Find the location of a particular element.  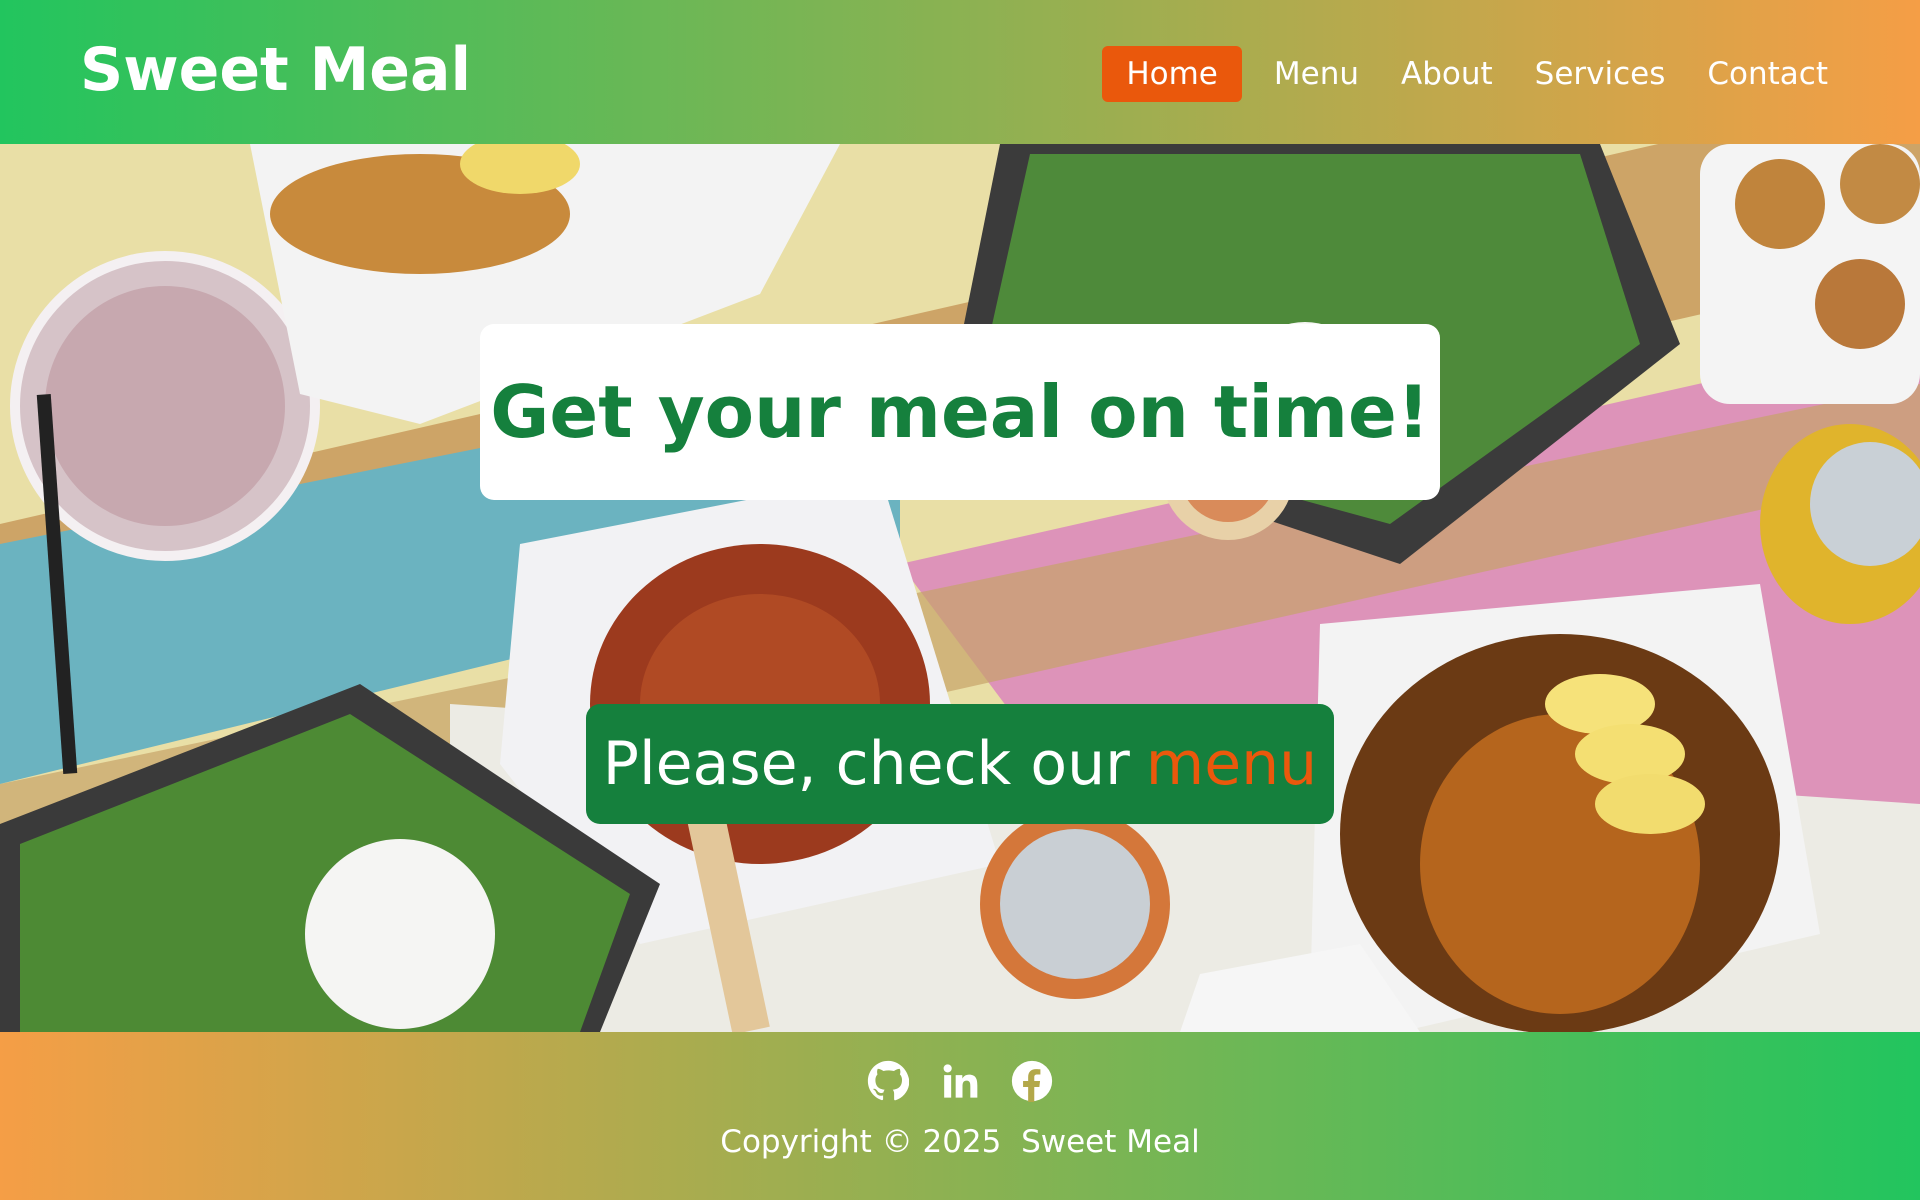

linkedin-icon is located at coordinates (960, 1081).